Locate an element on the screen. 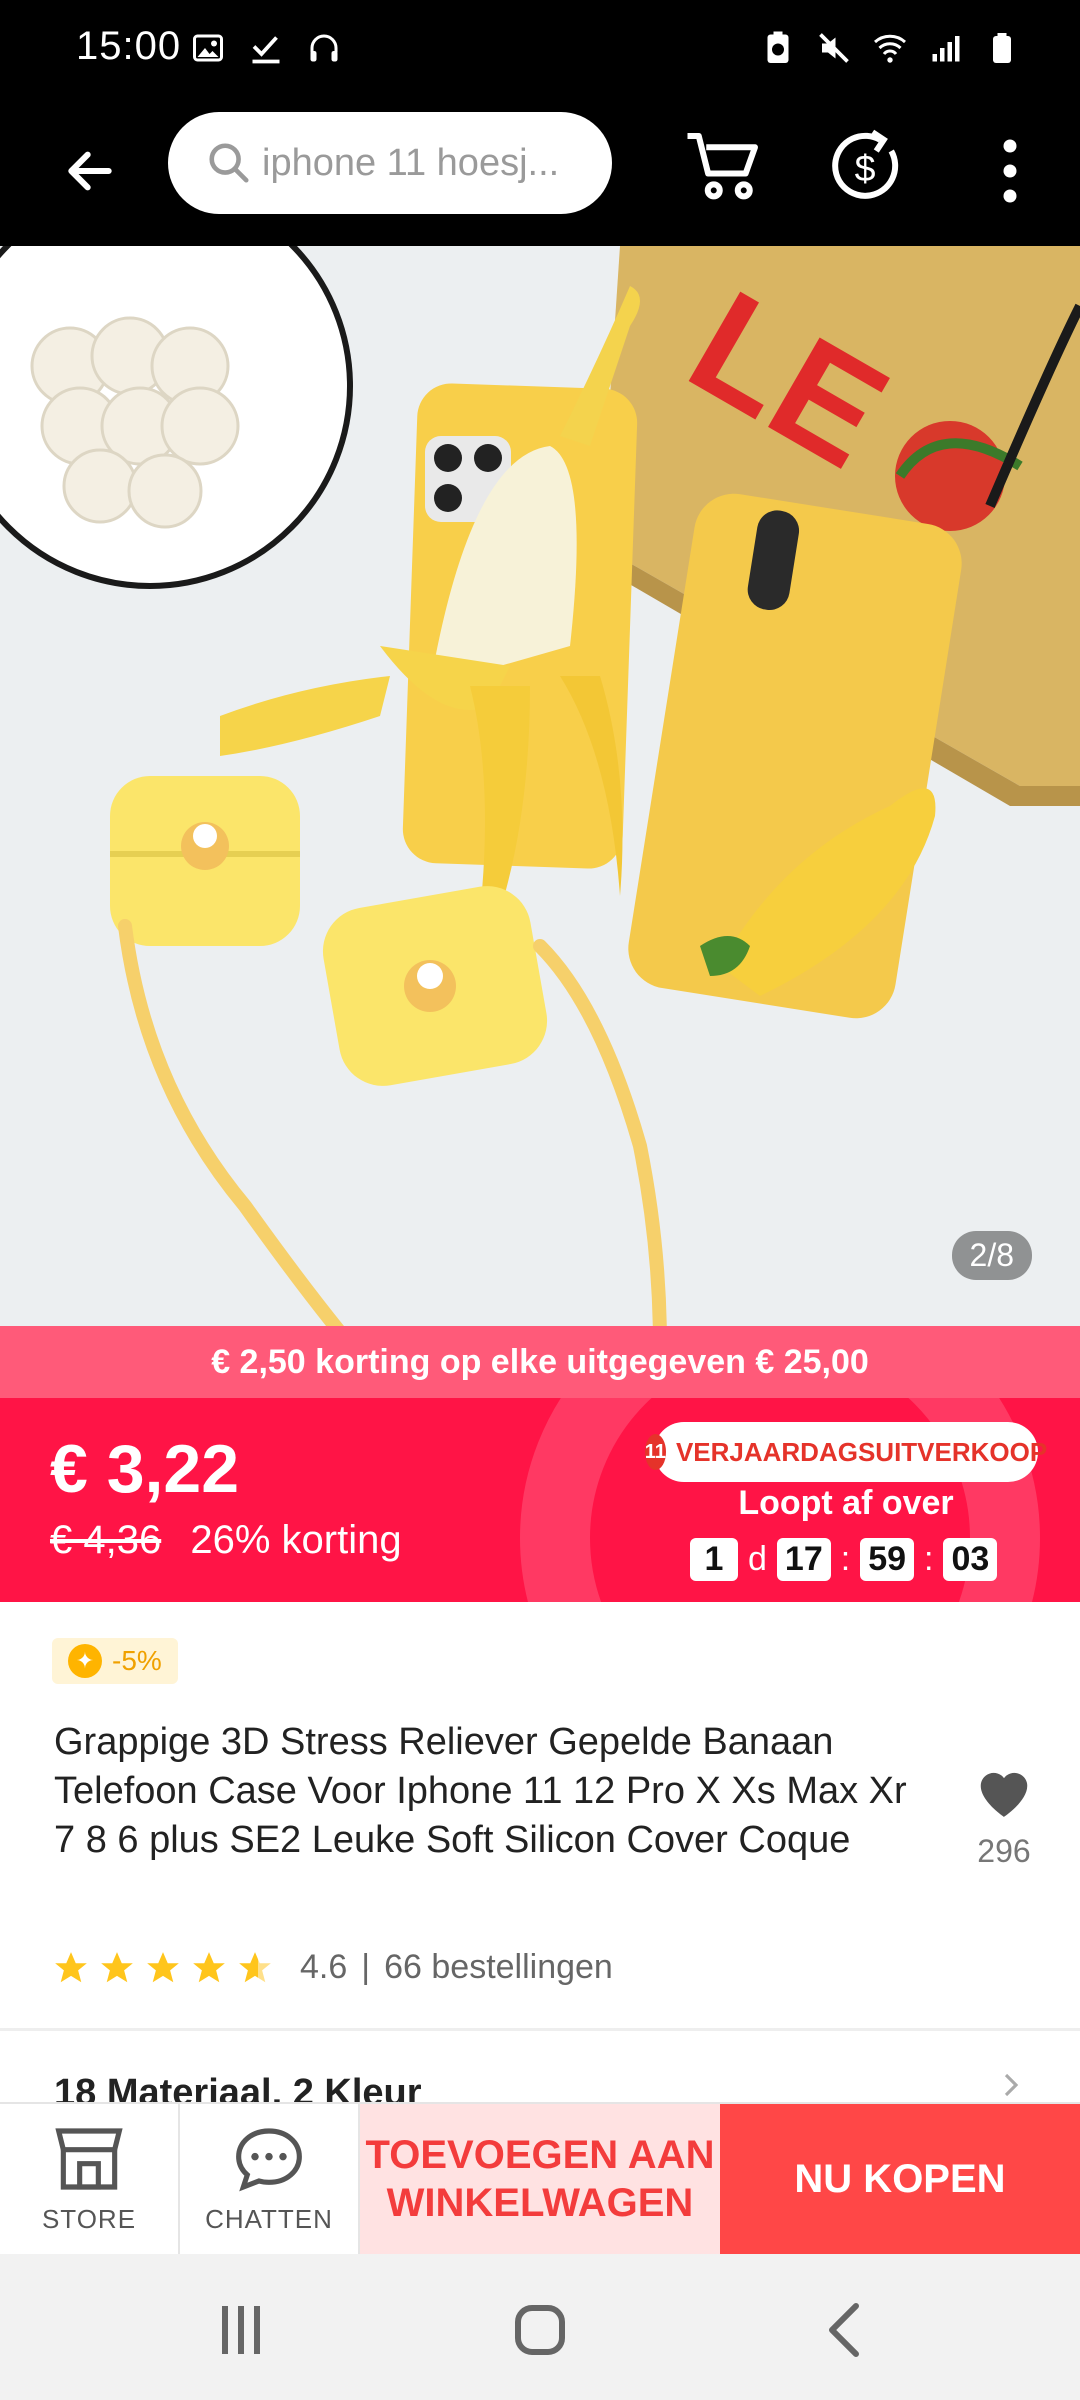  battery-saver-icon is located at coordinates (778, 47).